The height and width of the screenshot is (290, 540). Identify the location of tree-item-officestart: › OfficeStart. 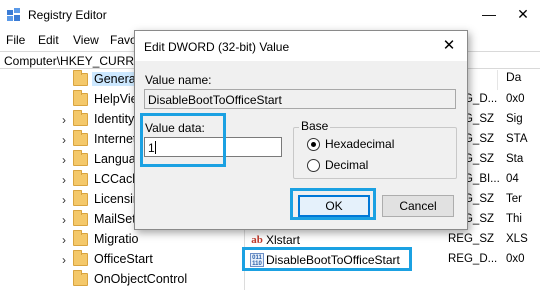
(122, 260).